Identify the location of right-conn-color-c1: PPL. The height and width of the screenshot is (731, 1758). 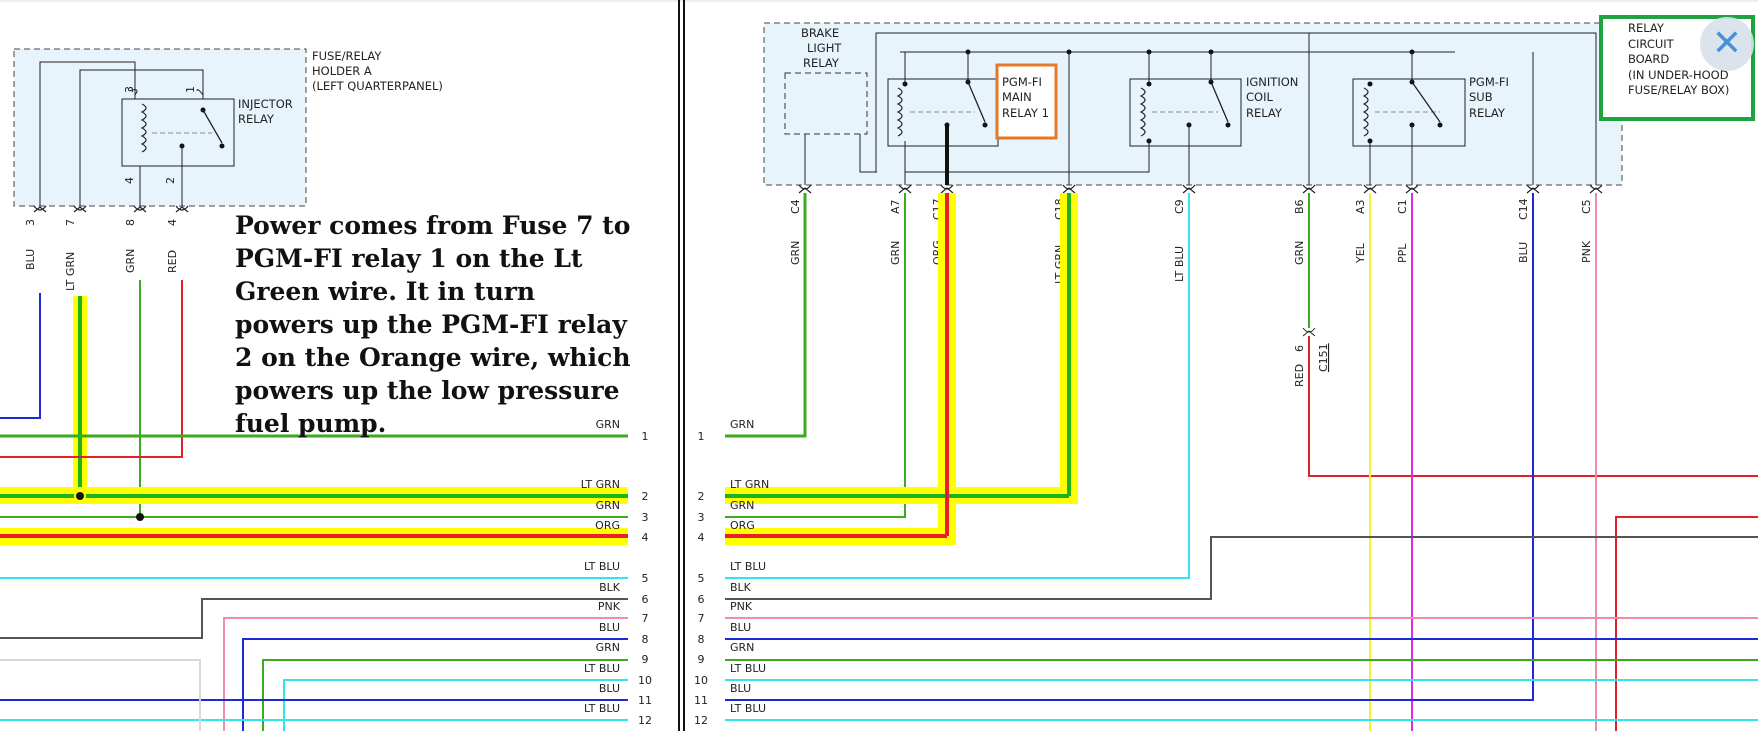
(1402, 253).